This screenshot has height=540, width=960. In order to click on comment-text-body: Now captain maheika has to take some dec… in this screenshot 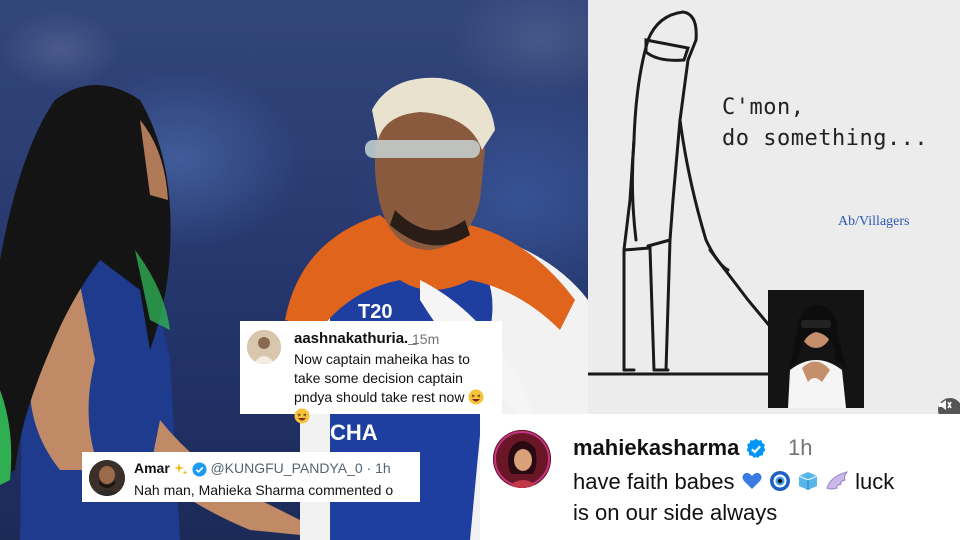, I will do `click(382, 378)`.